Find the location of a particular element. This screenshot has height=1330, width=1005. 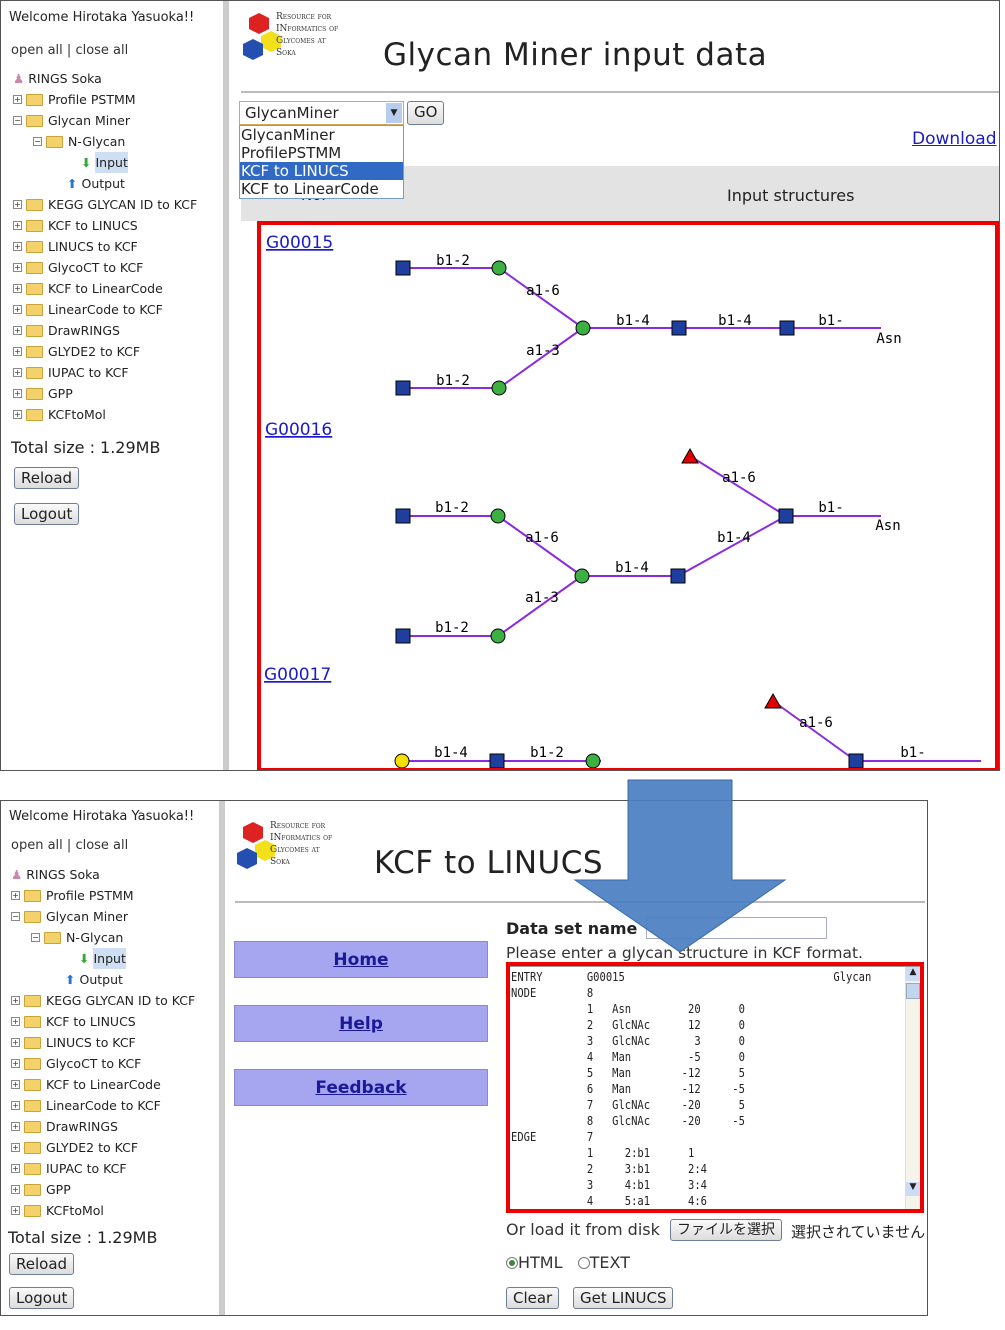

dropdown-option: GlycanMiner is located at coordinates (321, 135).